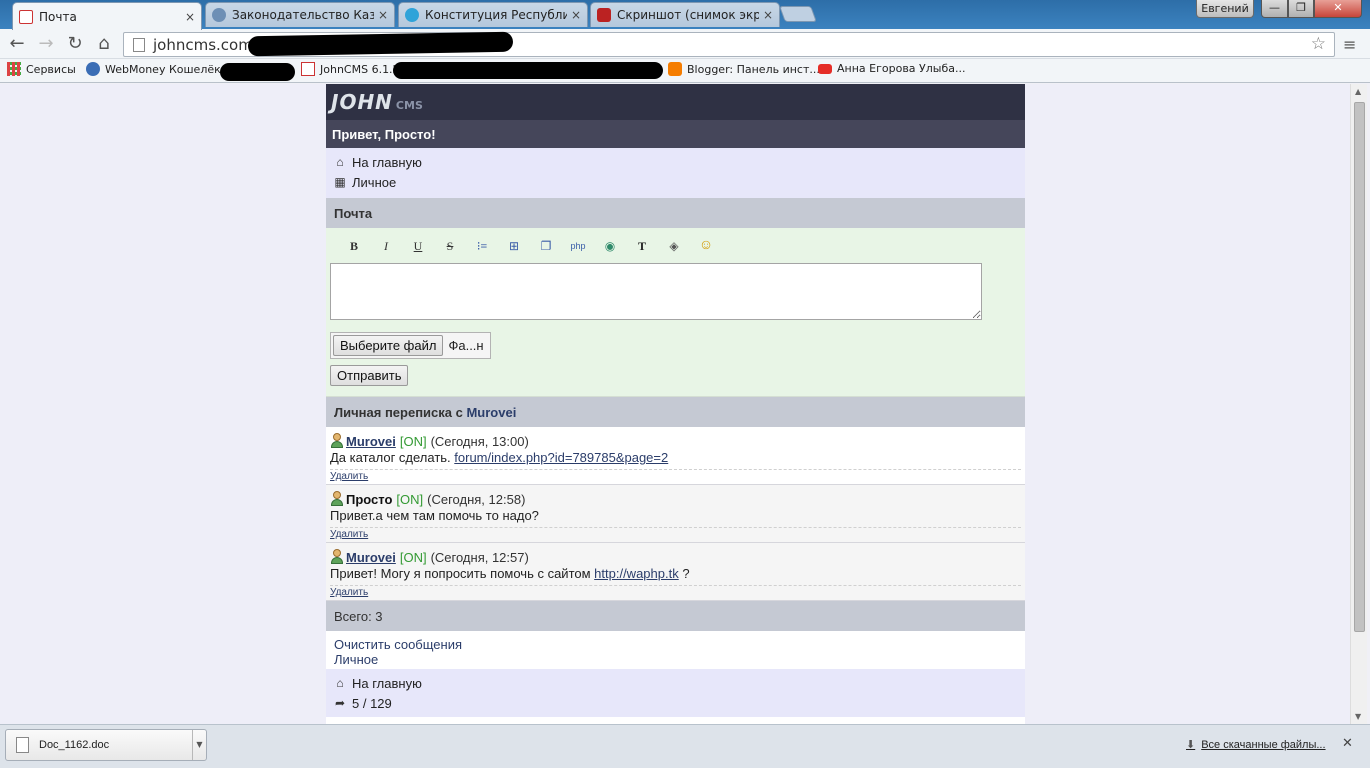 This screenshot has width=1370, height=768. What do you see at coordinates (675, 213) in the screenshot?
I see `mail-header: Почта` at bounding box center [675, 213].